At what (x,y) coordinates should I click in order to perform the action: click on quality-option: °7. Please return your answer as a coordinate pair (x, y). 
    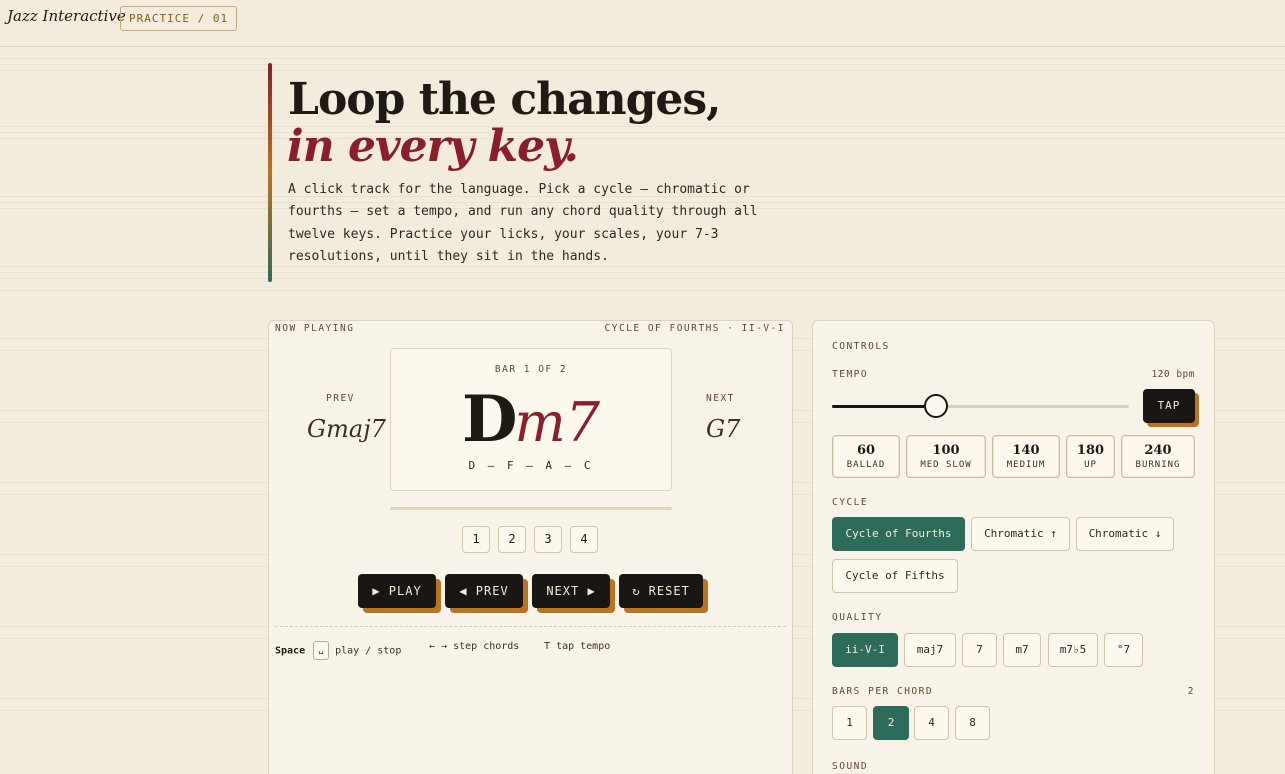
    Looking at the image, I should click on (1123, 650).